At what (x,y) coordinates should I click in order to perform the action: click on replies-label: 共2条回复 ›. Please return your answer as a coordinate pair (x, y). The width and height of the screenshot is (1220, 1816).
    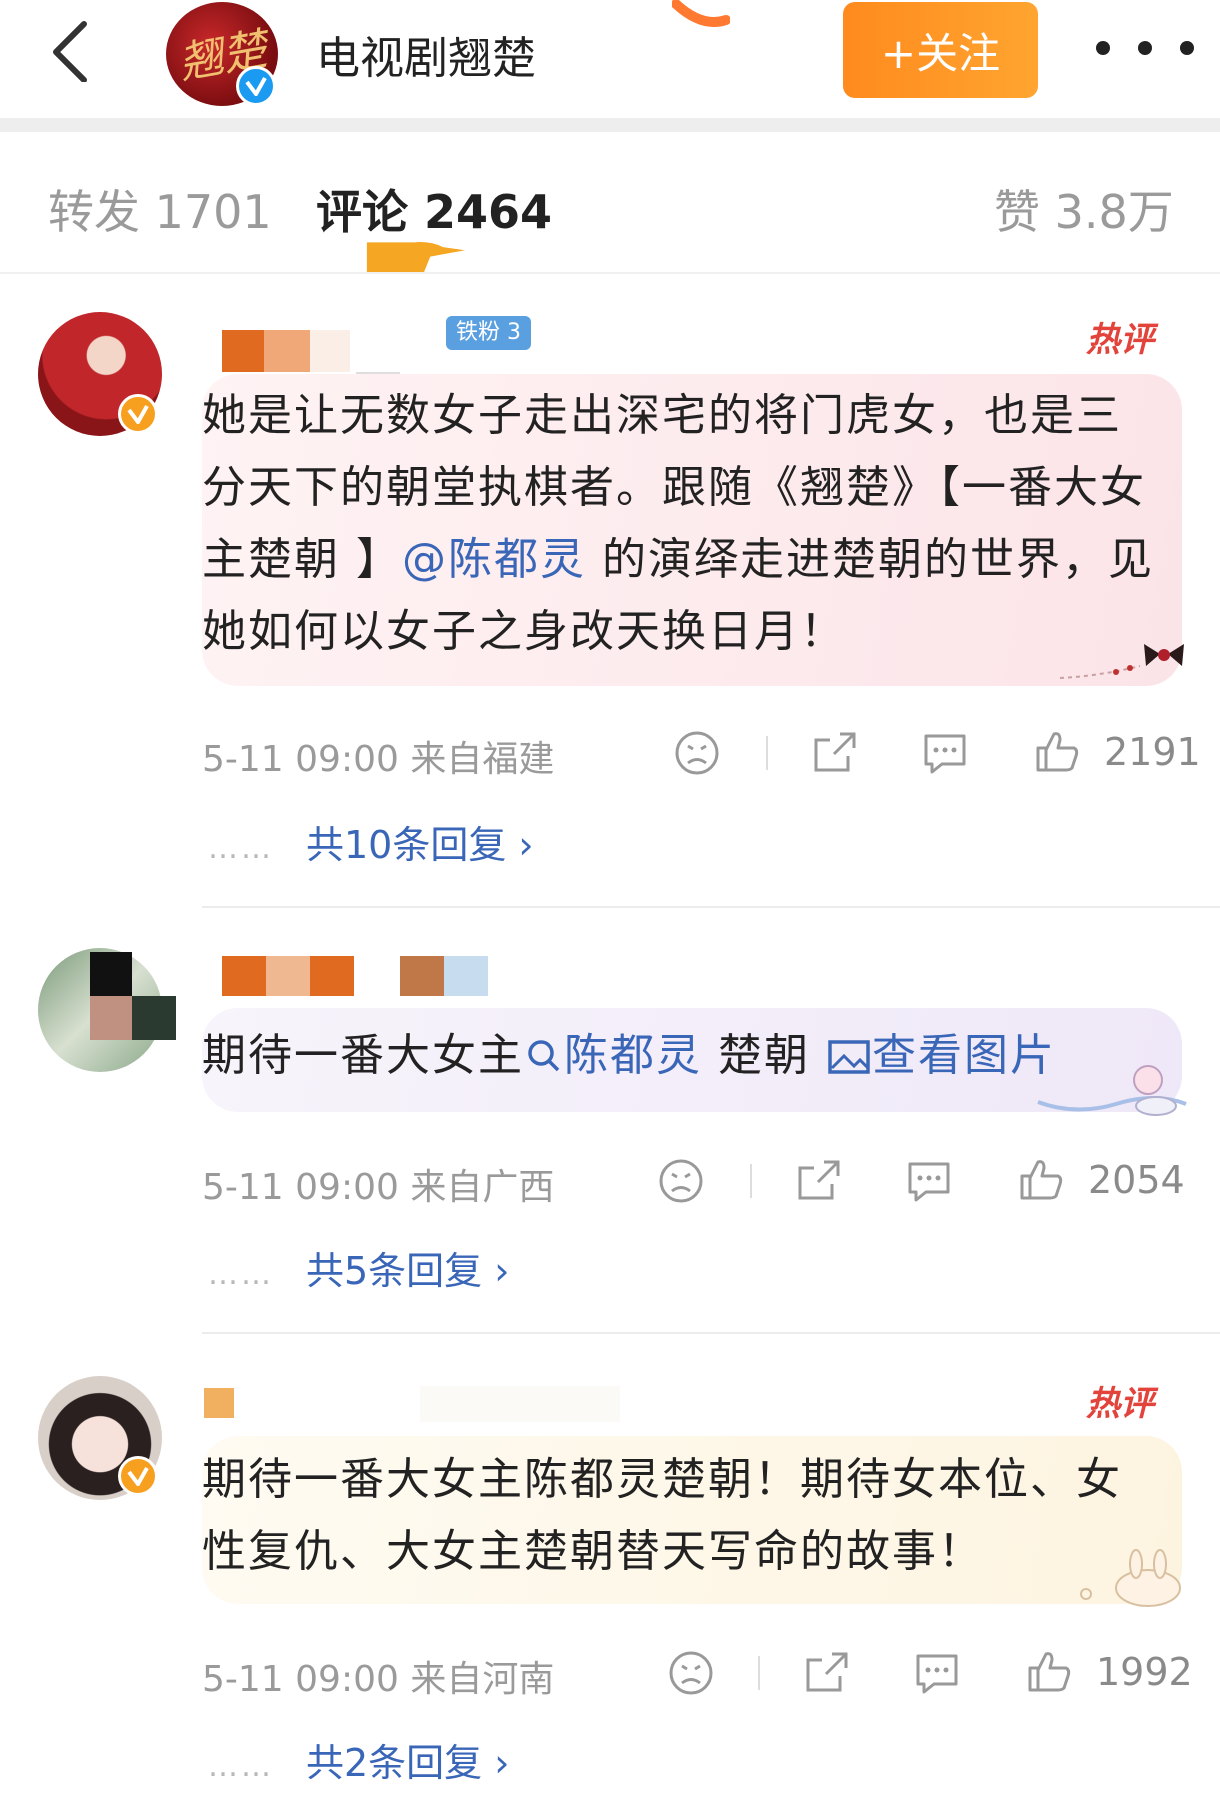
    Looking at the image, I should click on (407, 1763).